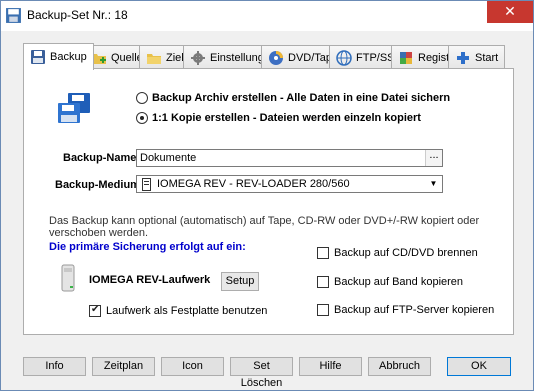  Describe the element at coordinates (95, 310) in the screenshot. I see `use-as-disk-box` at that location.